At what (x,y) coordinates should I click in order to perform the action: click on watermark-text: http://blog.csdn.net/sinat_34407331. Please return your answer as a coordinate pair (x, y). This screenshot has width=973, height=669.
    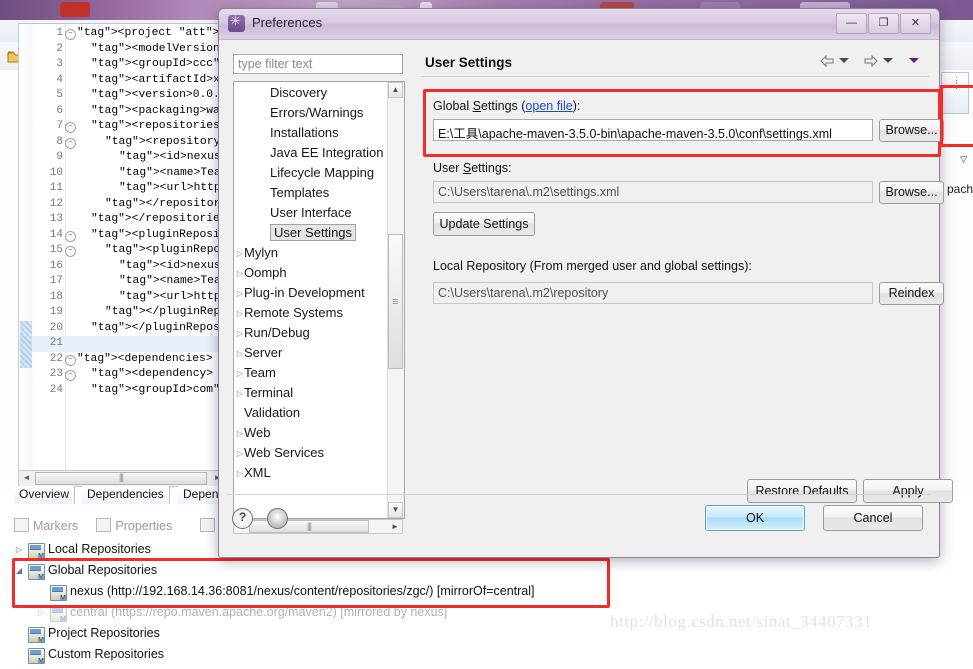
    Looking at the image, I should click on (741, 621).